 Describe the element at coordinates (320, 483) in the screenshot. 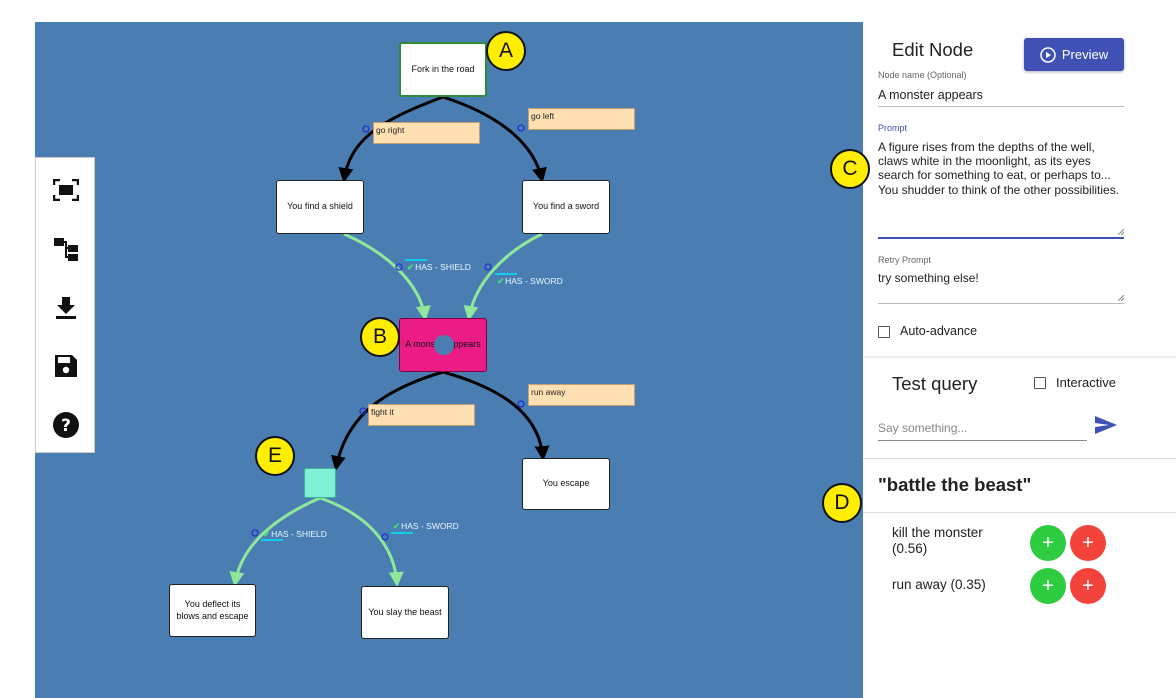

I see `node-empty-choice` at that location.